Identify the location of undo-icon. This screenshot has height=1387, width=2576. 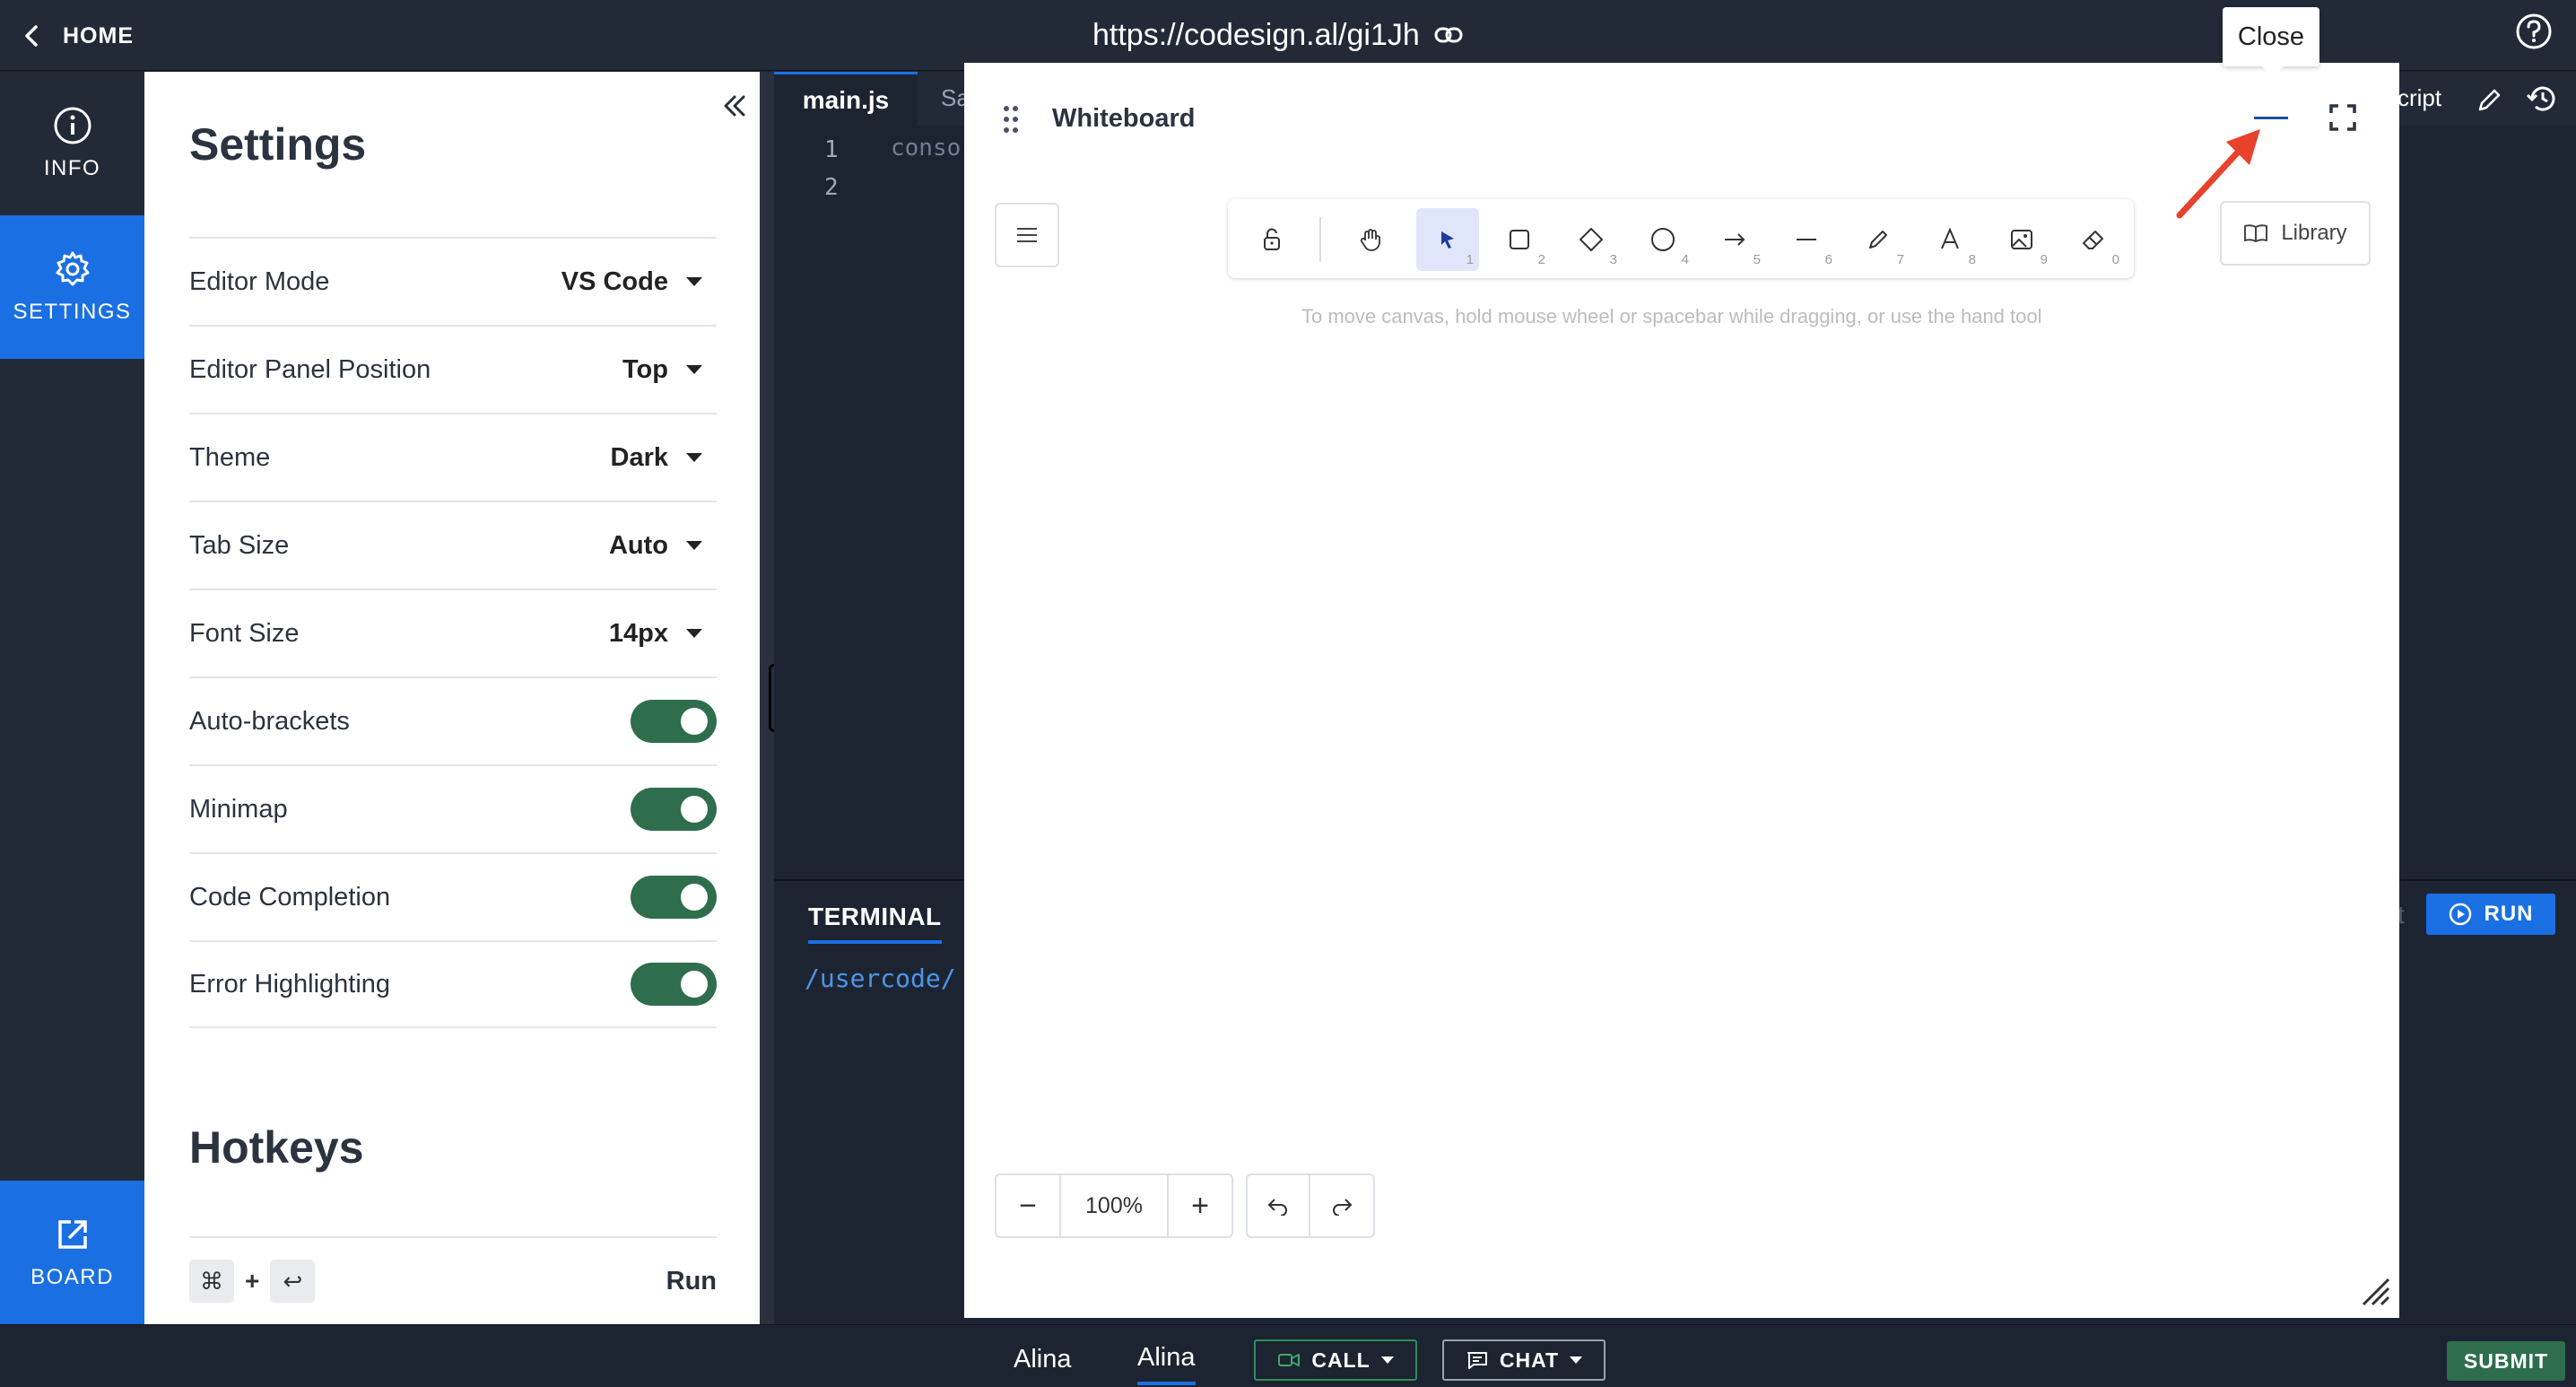
(1277, 1207).